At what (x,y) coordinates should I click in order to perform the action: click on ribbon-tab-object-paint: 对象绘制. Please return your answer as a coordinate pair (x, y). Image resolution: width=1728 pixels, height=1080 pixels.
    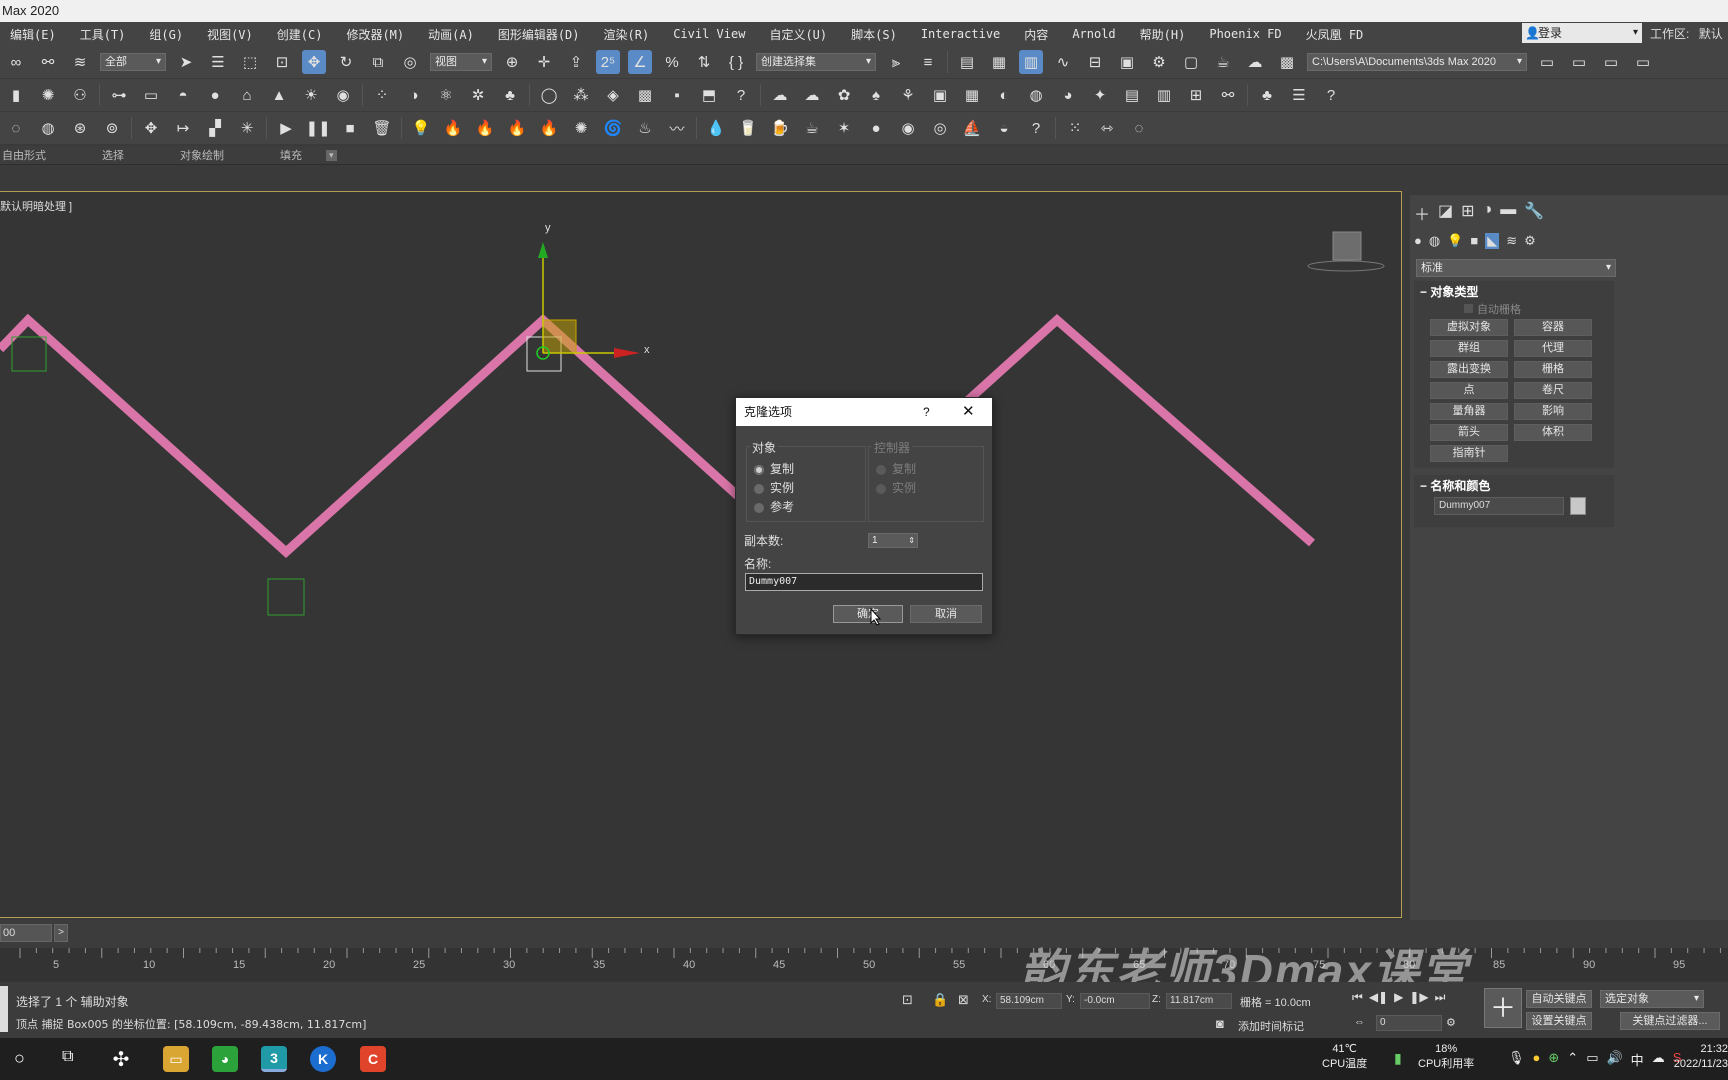
    Looking at the image, I should click on (203, 155).